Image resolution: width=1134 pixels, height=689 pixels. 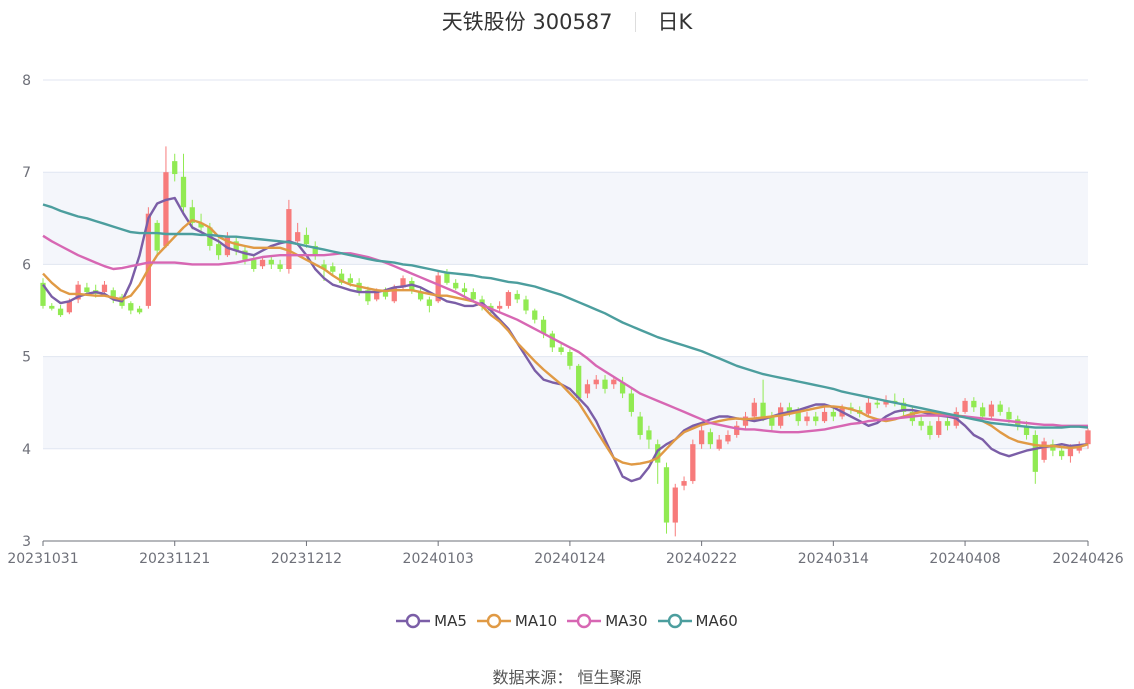 What do you see at coordinates (1087, 559) in the screenshot?
I see `x-tick-label: 20240426` at bounding box center [1087, 559].